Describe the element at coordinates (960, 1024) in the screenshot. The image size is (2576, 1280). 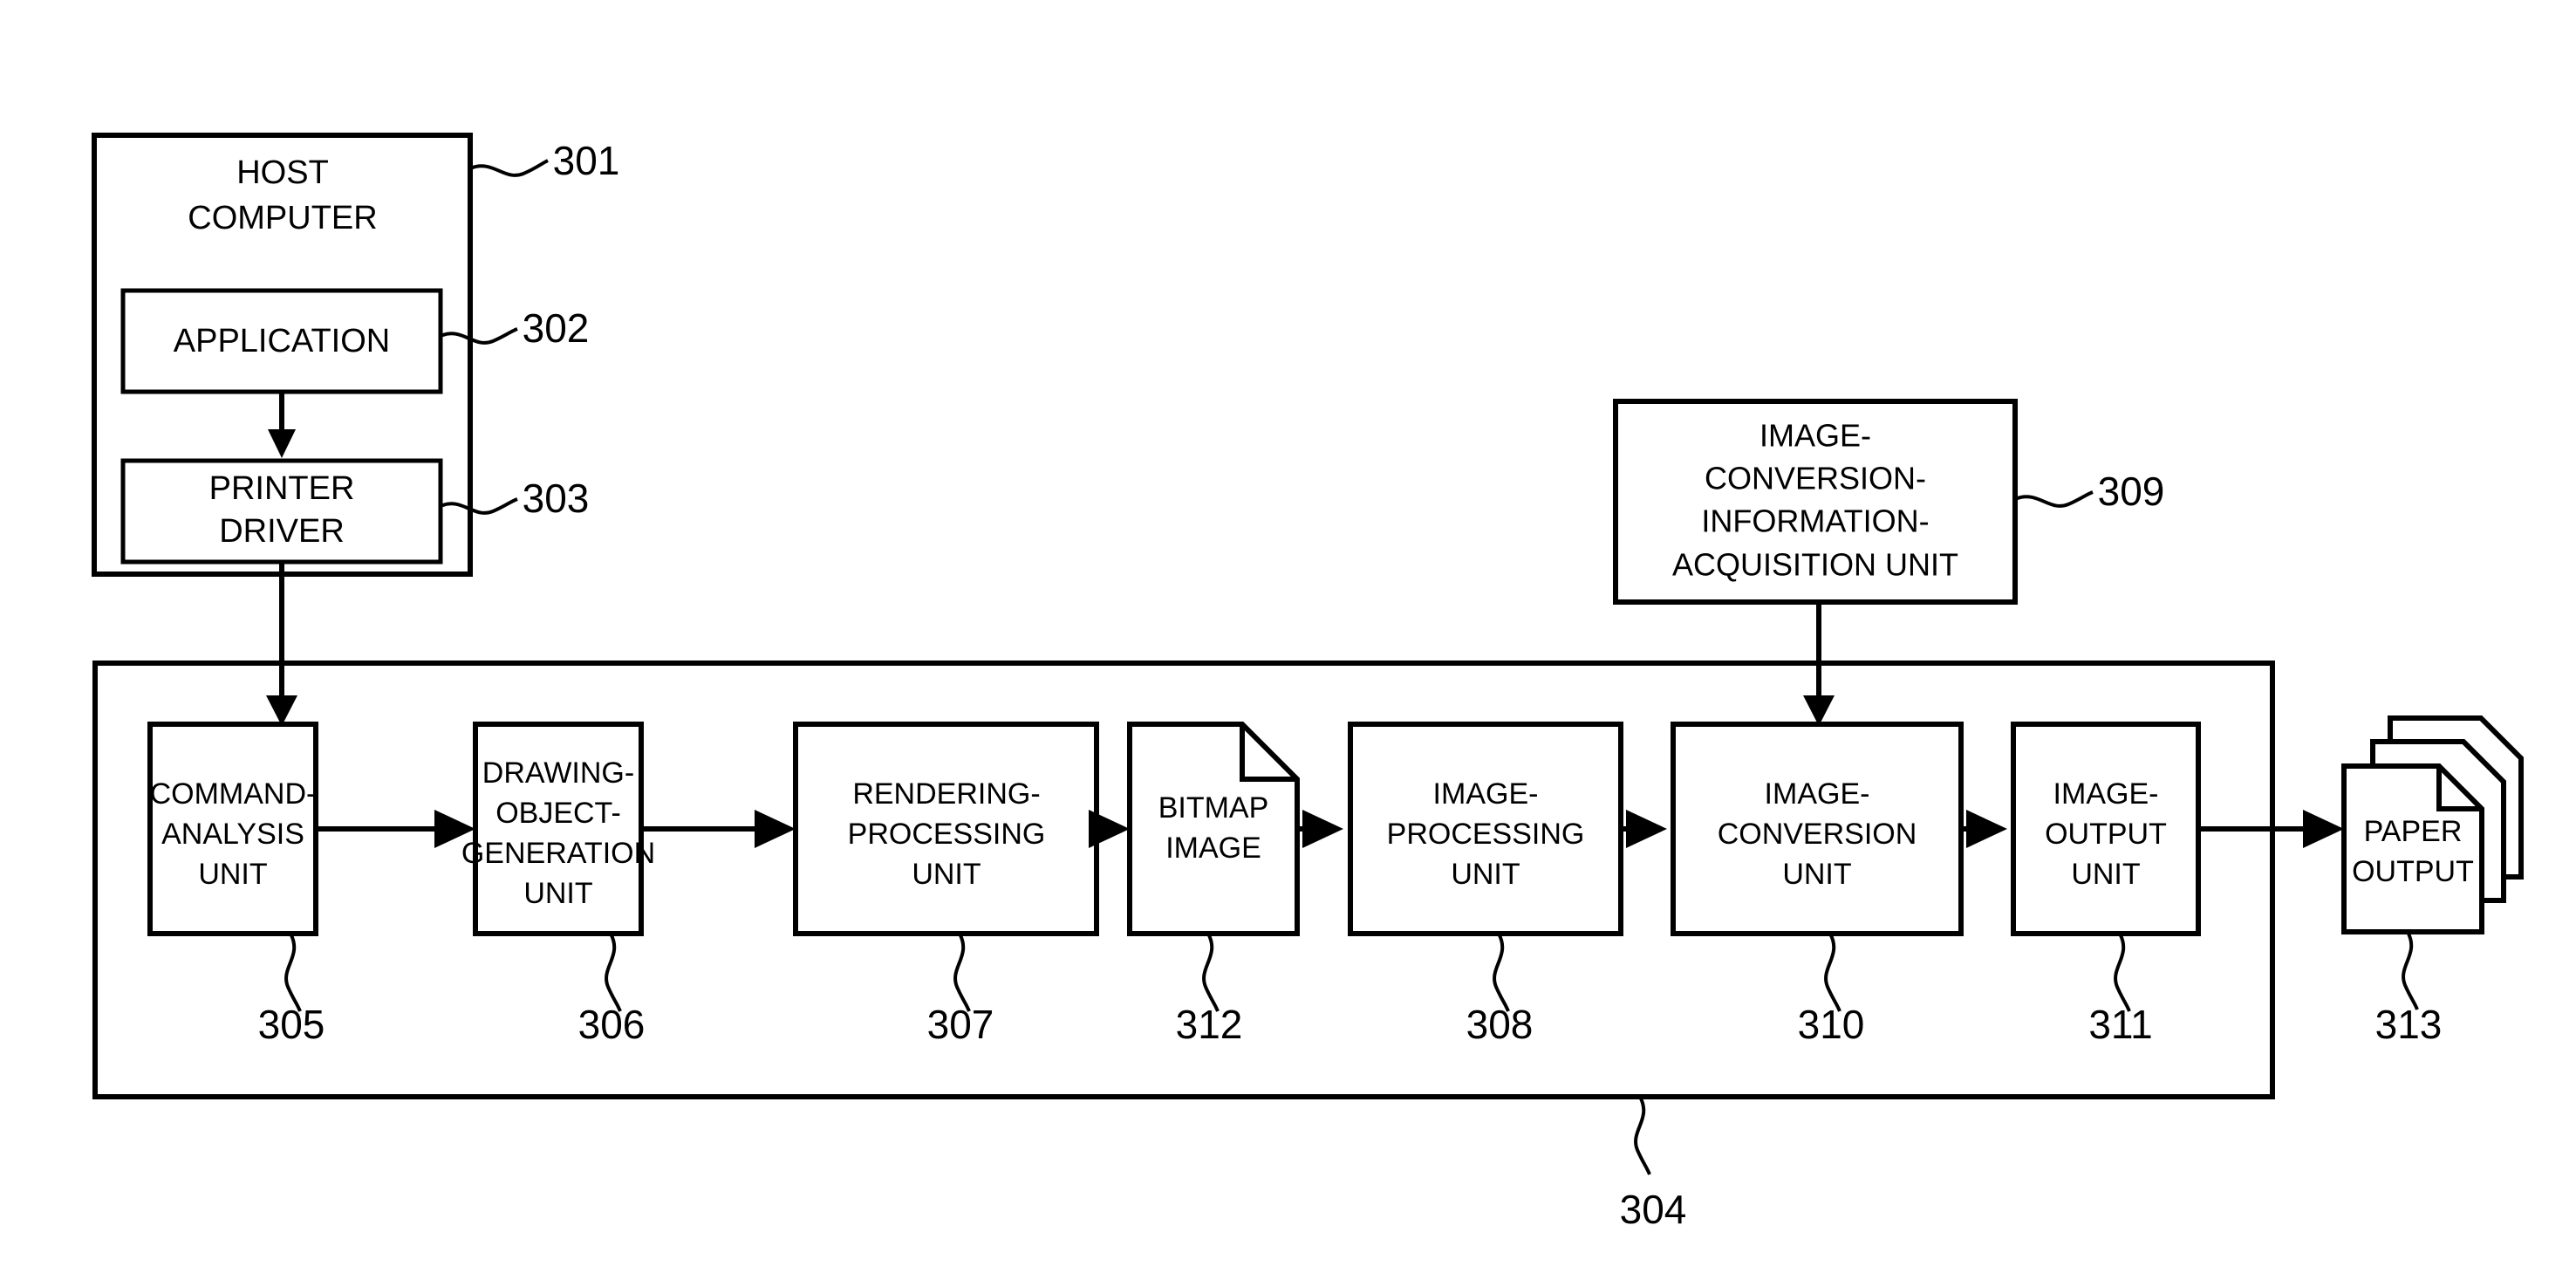
I see `ref-number-307: 307` at that location.